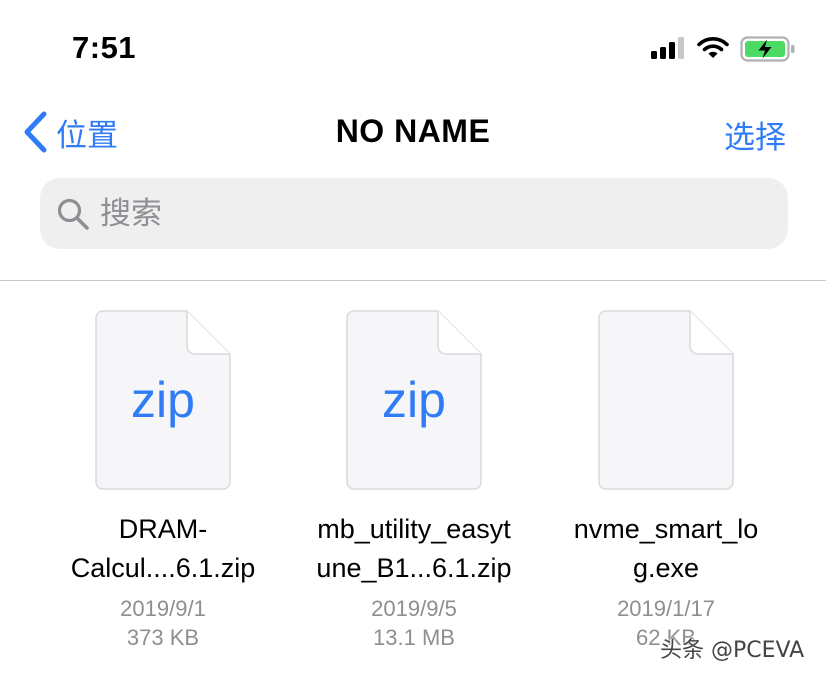 This screenshot has height=676, width=826. Describe the element at coordinates (413, 48) in the screenshot. I see `status-bar: 7:51` at that location.